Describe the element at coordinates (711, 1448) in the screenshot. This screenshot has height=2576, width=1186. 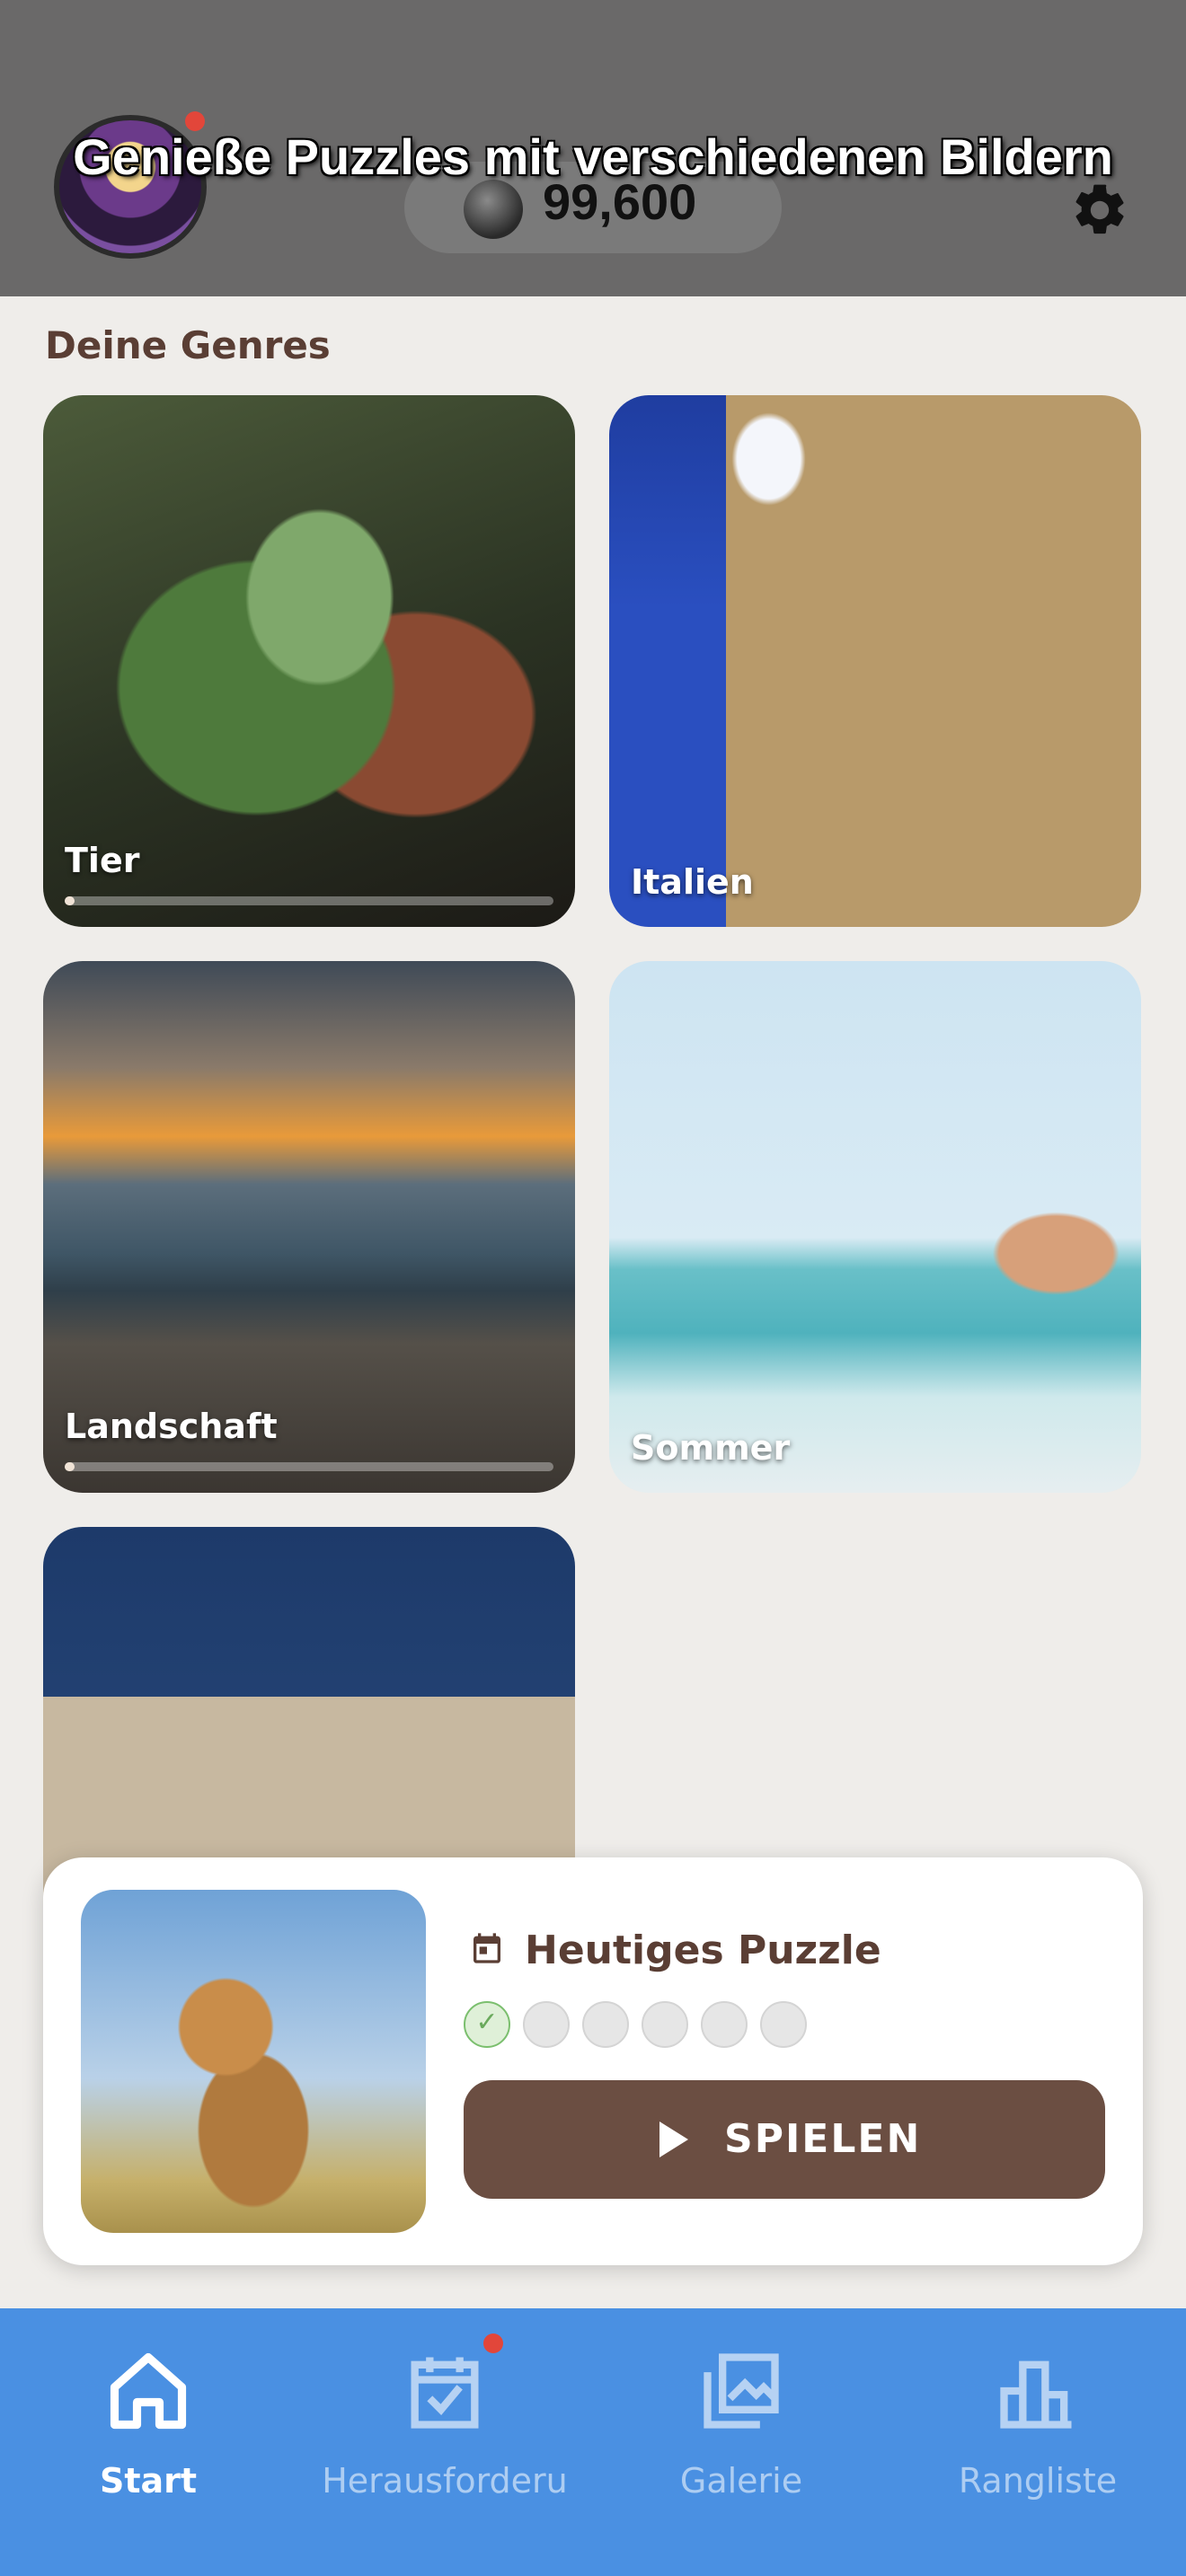
I see `genre-label: Sommer` at that location.